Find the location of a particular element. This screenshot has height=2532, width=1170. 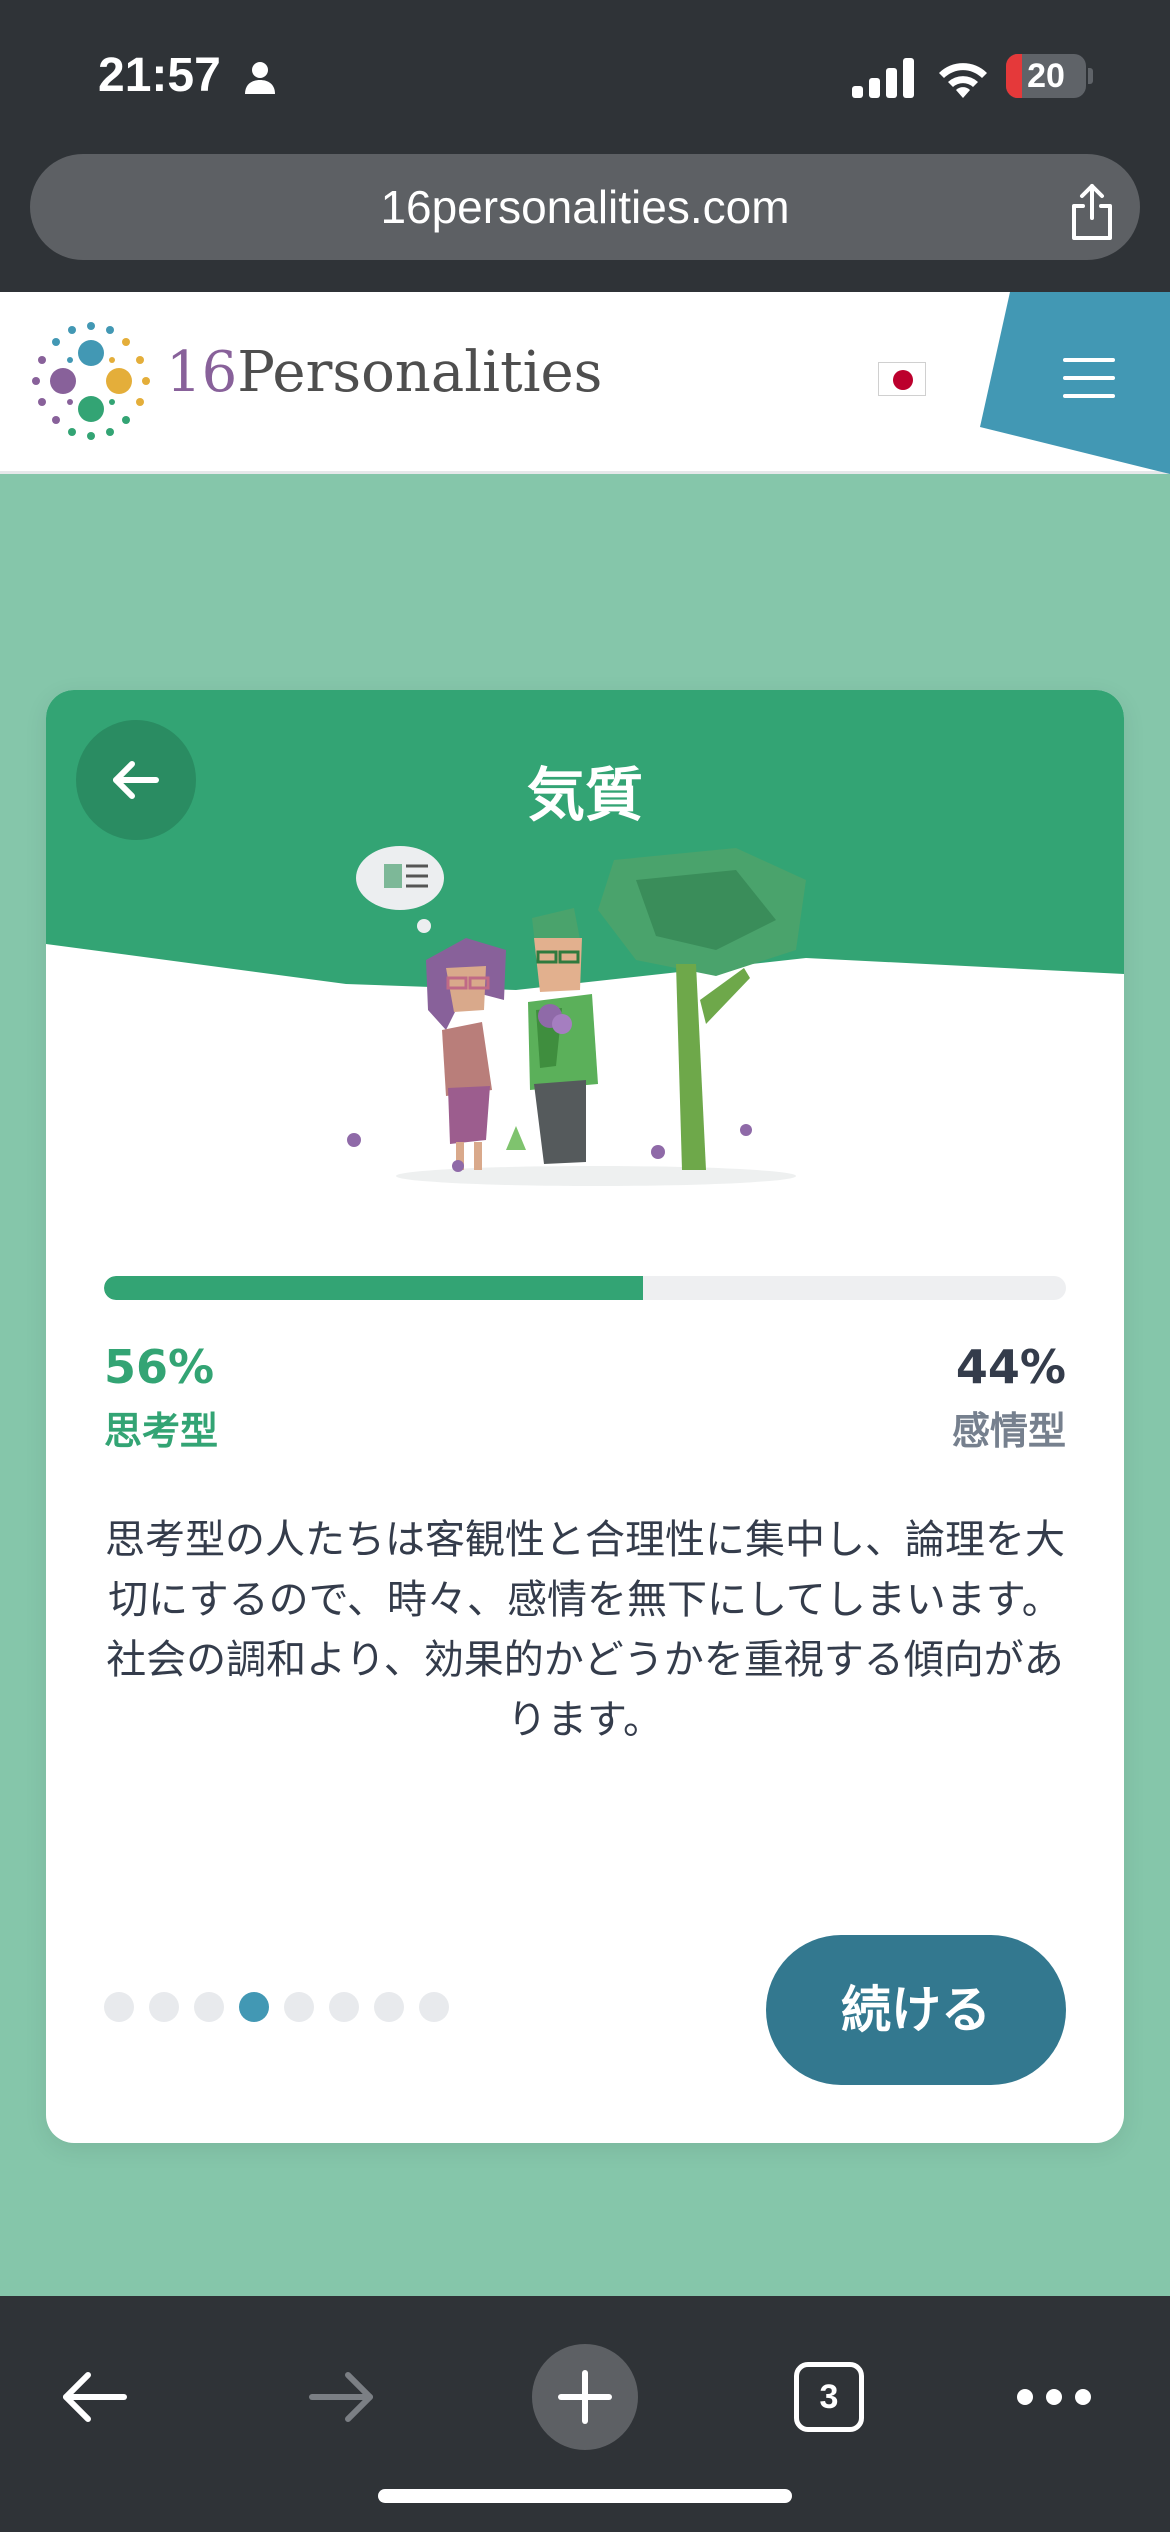

status-time: 21:57 is located at coordinates (159, 75).